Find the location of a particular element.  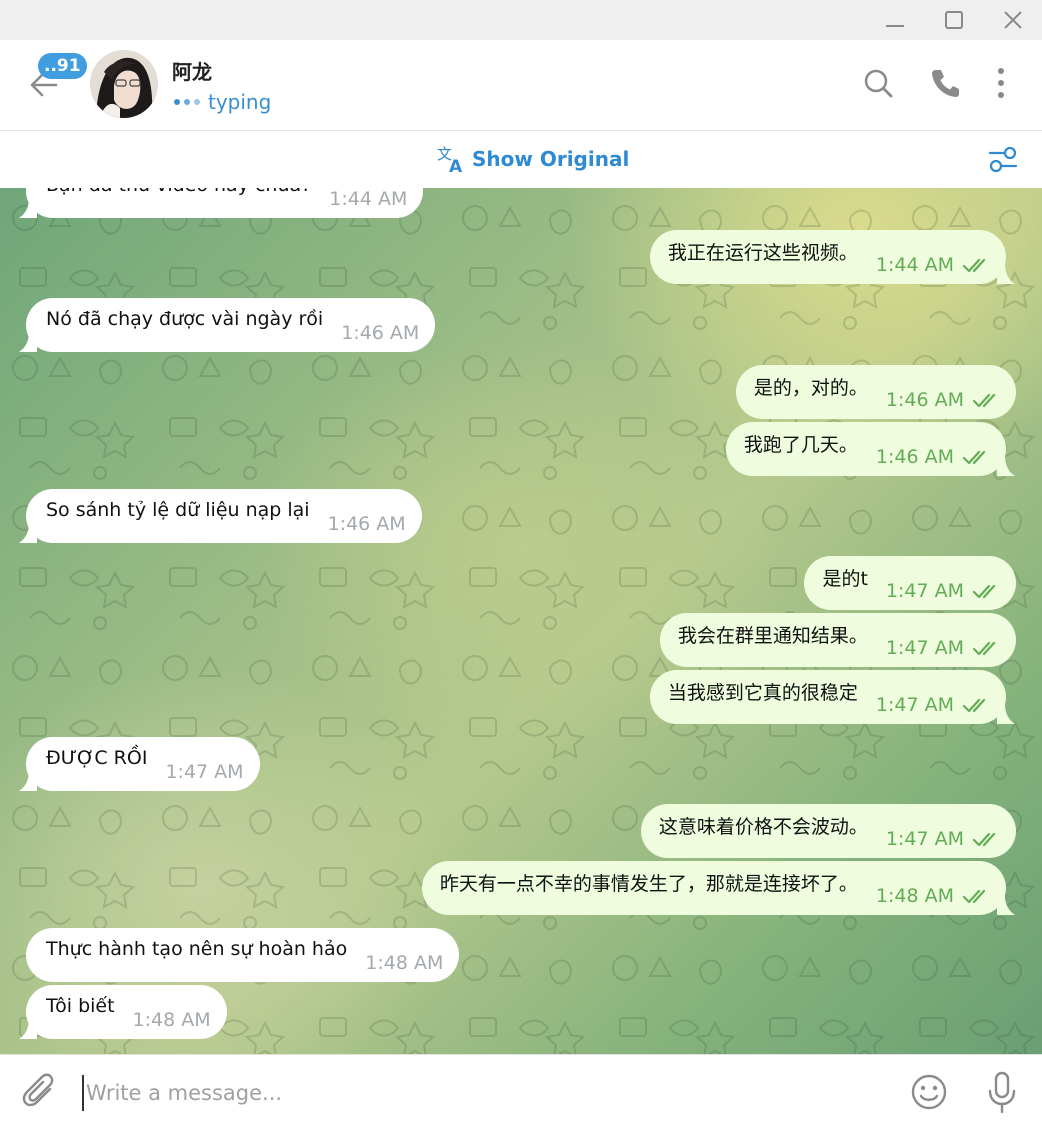

message-text: 是的t is located at coordinates (845, 578).